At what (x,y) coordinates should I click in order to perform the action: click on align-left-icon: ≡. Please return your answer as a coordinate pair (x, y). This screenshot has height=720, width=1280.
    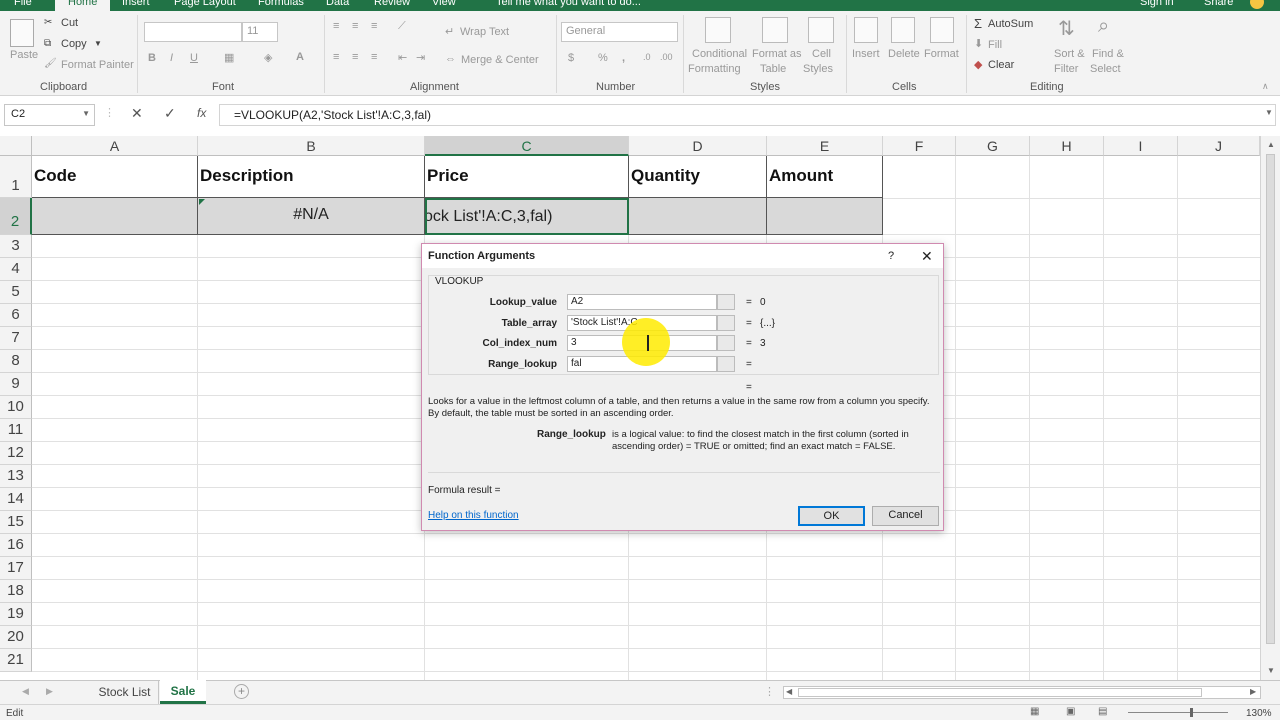
    Looking at the image, I should click on (336, 57).